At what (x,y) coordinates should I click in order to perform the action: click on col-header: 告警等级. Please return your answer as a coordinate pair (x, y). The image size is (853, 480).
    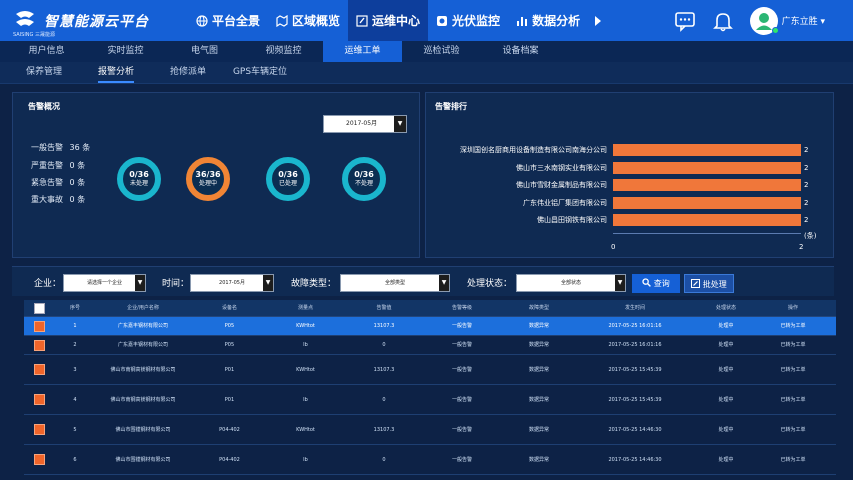
    Looking at the image, I should click on (461, 308).